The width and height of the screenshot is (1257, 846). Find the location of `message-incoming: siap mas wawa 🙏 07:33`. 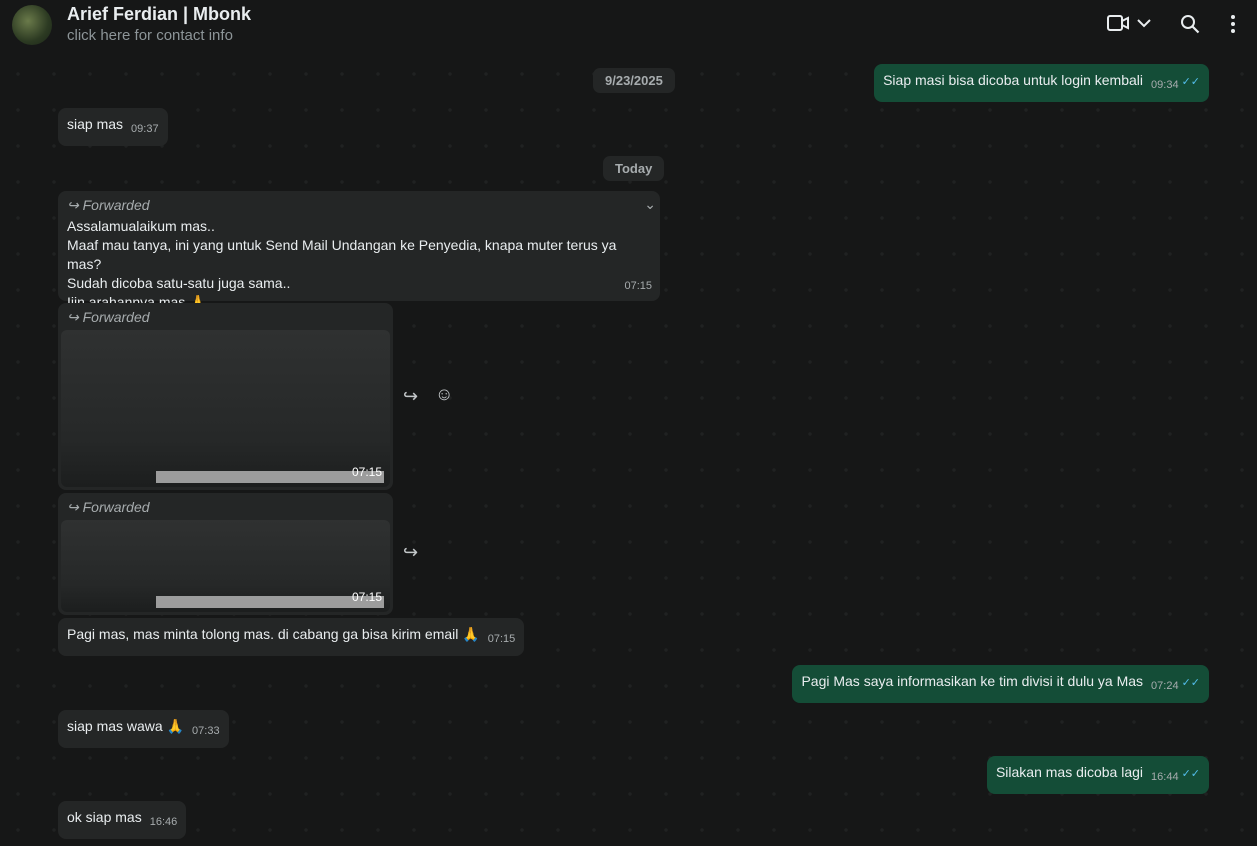

message-incoming: siap mas wawa 🙏 07:33 is located at coordinates (143, 729).